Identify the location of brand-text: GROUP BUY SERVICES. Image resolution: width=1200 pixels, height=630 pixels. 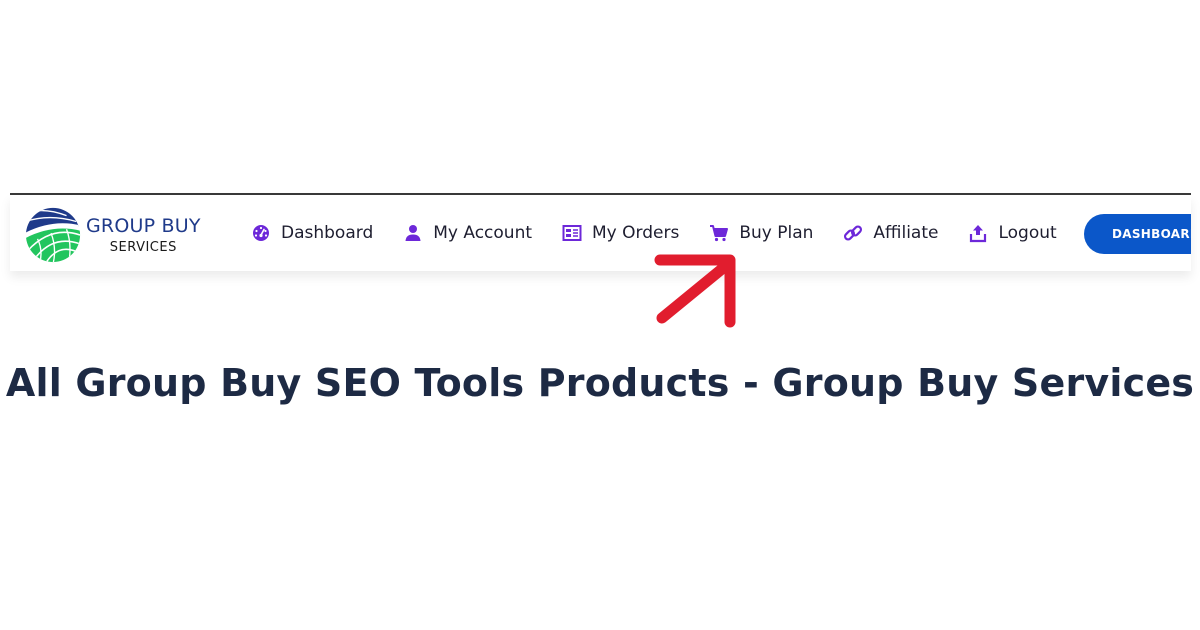
(143, 234).